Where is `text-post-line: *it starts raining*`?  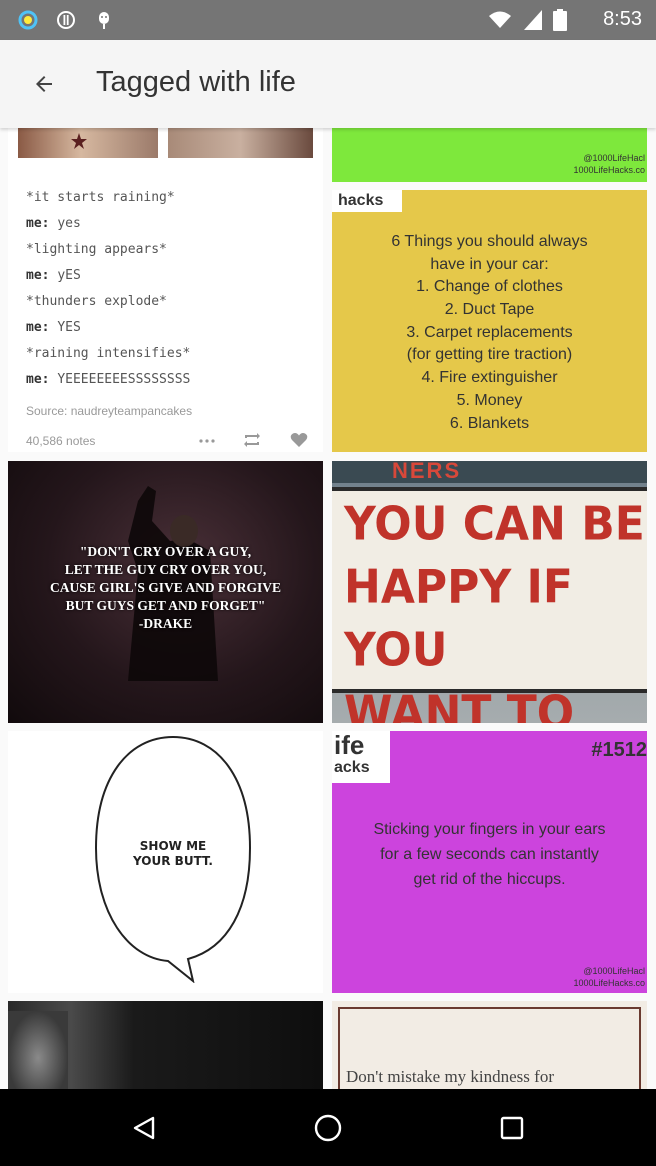 text-post-line: *it starts raining* is located at coordinates (100, 197).